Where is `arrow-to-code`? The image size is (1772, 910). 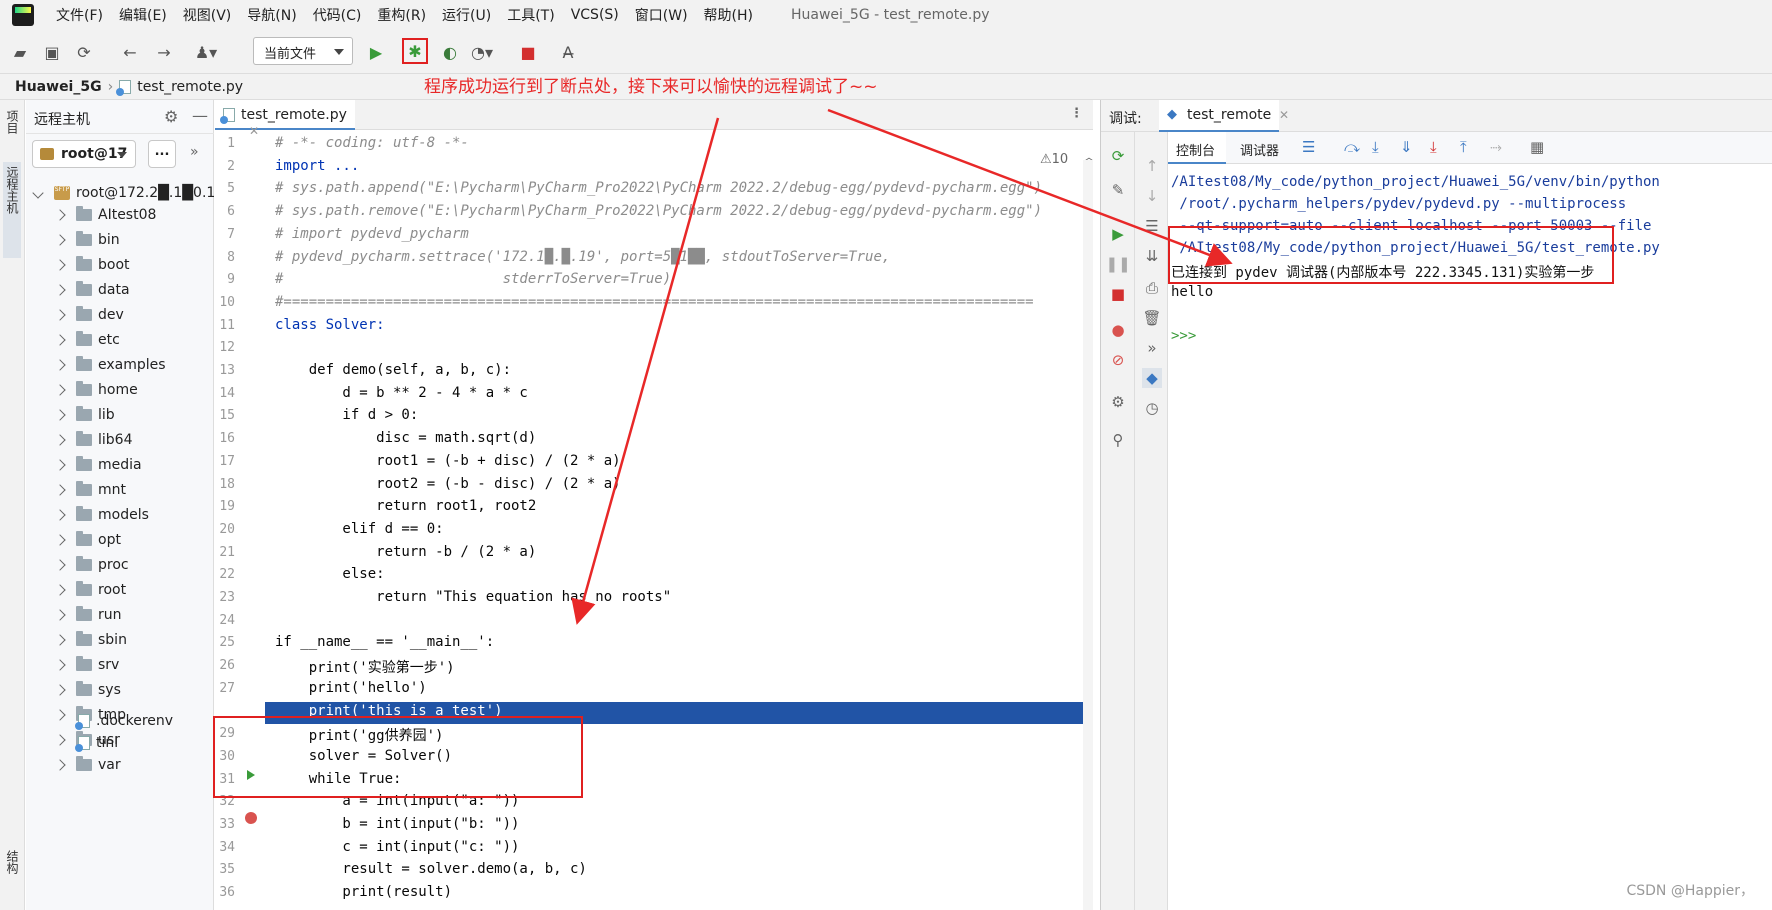 arrow-to-code is located at coordinates (645, 371).